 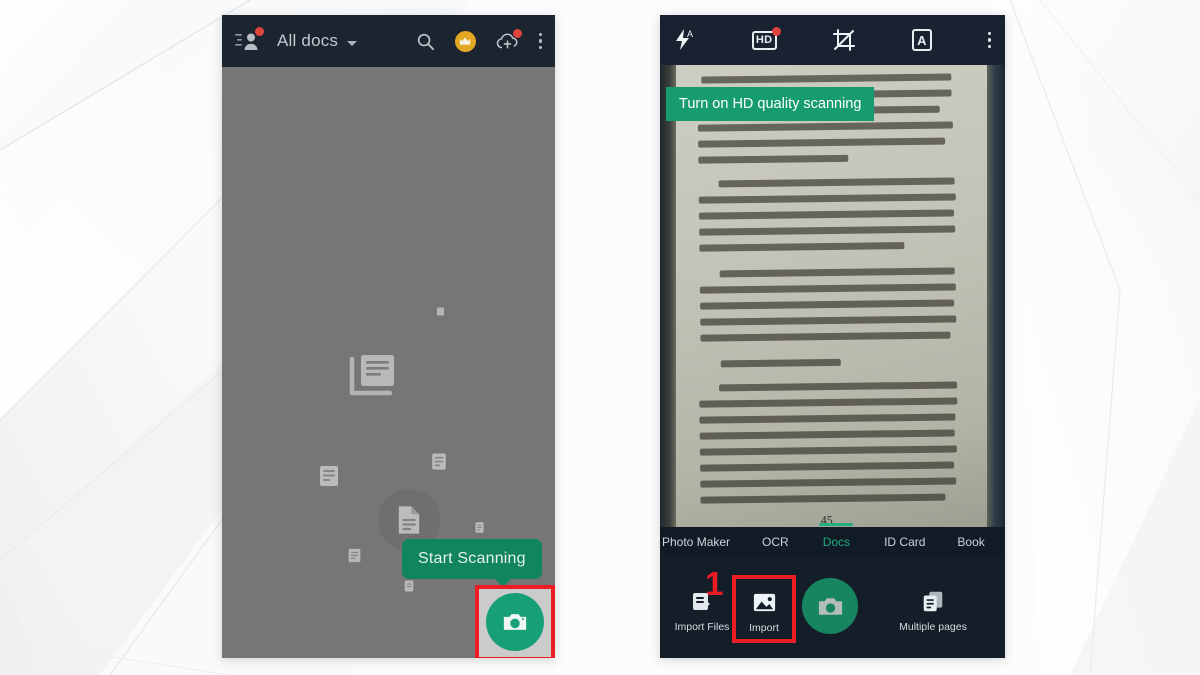 I want to click on tab-ocr: OCR, so click(x=775, y=542).